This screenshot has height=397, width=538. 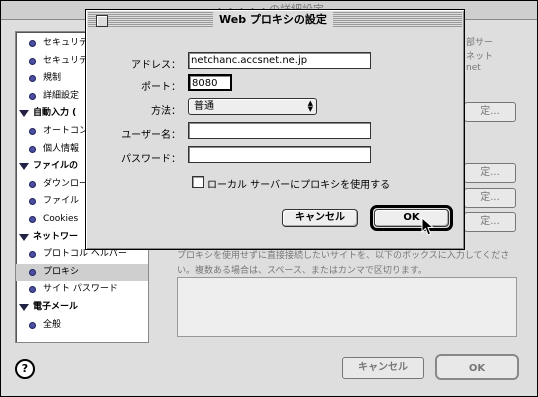 I want to click on username-label: ユーザー名：, so click(x=151, y=135).